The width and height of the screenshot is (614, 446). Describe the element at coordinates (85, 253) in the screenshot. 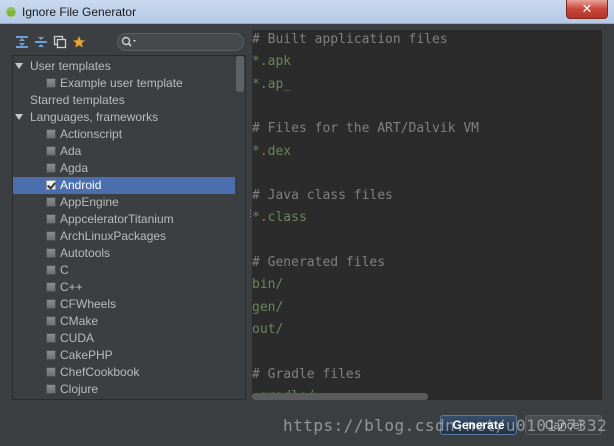

I see `tree-row-label: Autotools` at that location.